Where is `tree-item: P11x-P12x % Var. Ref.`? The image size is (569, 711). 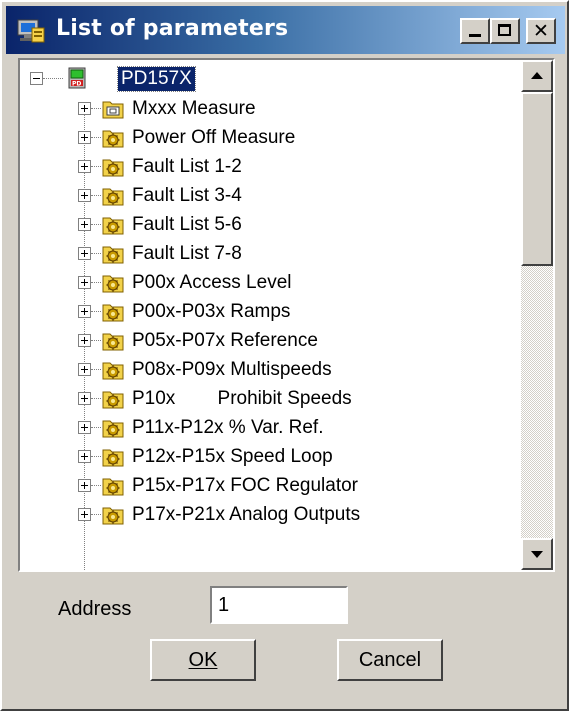
tree-item: P11x-P12x % Var. Ref. is located at coordinates (270, 428).